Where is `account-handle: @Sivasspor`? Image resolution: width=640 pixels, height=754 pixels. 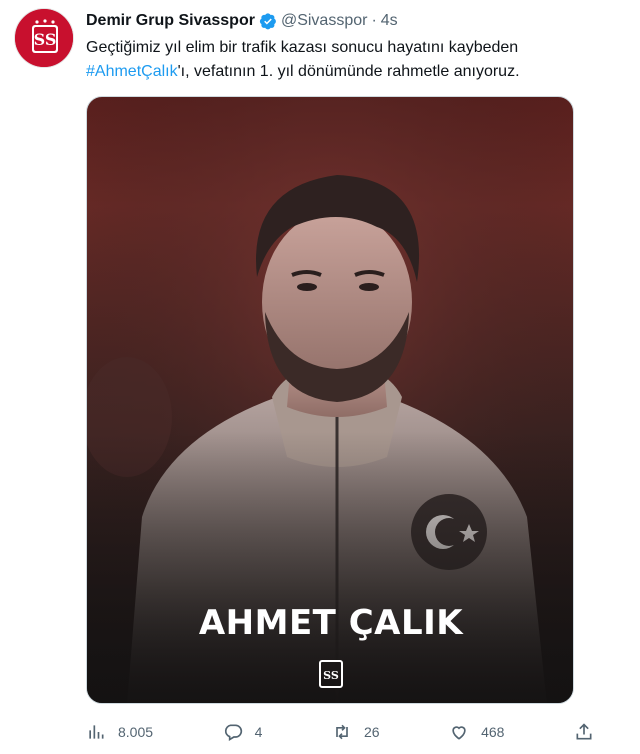 account-handle: @Sivasspor is located at coordinates (324, 21).